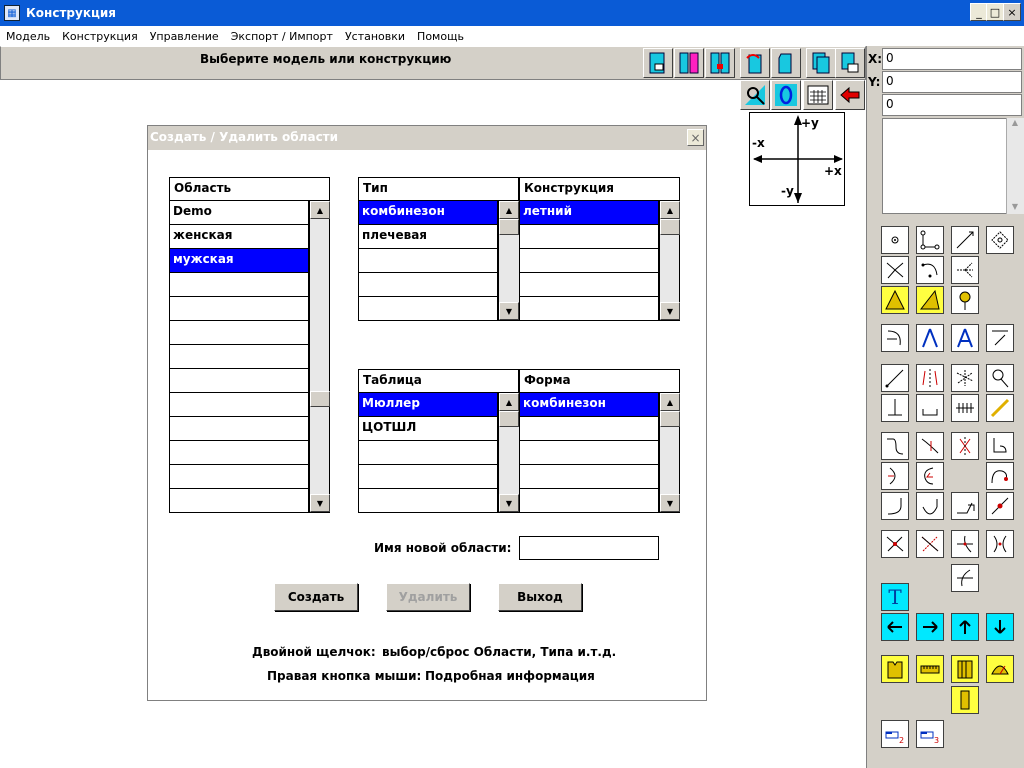 The image size is (1024, 768). Describe the element at coordinates (895, 338) in the screenshot. I see `tool-curve-arrow` at that location.